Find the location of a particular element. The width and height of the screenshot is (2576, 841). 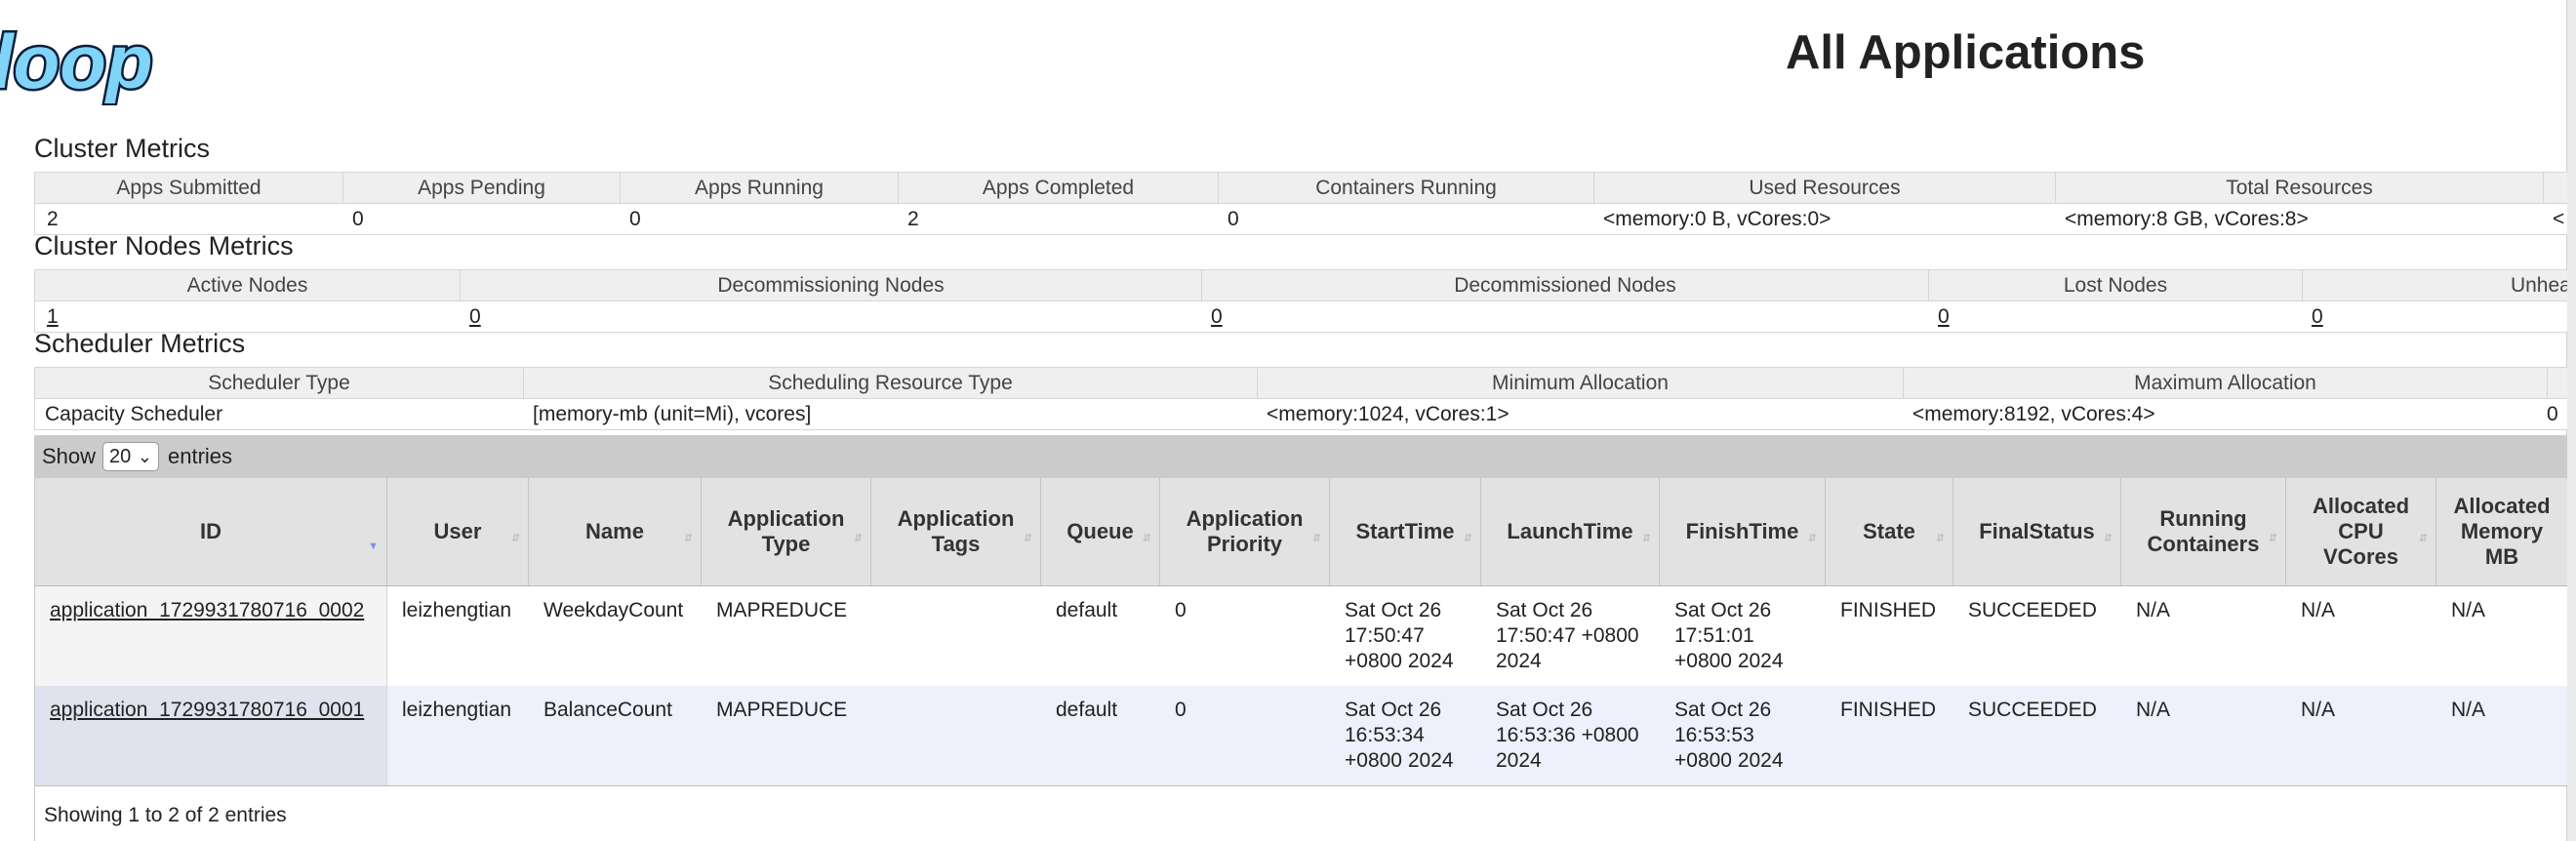

column-header-application-type: Application Type ⇵ is located at coordinates (786, 531).